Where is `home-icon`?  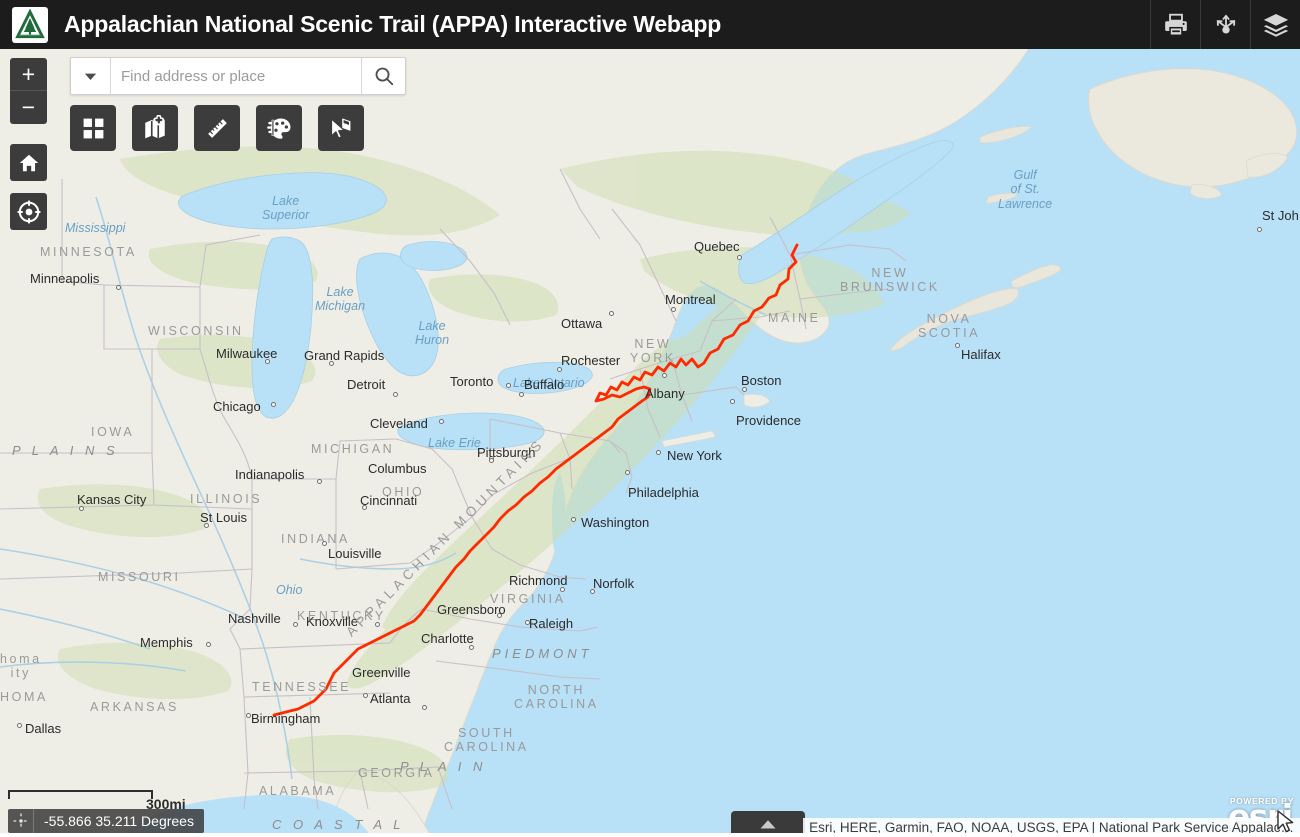
home-icon is located at coordinates (28, 162).